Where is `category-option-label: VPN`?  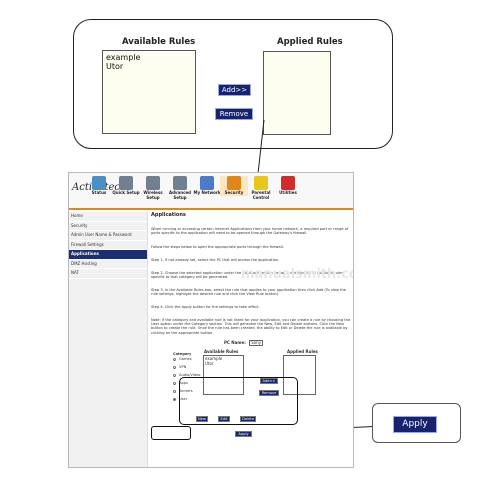
category-option-label: VPN is located at coordinates (183, 367).